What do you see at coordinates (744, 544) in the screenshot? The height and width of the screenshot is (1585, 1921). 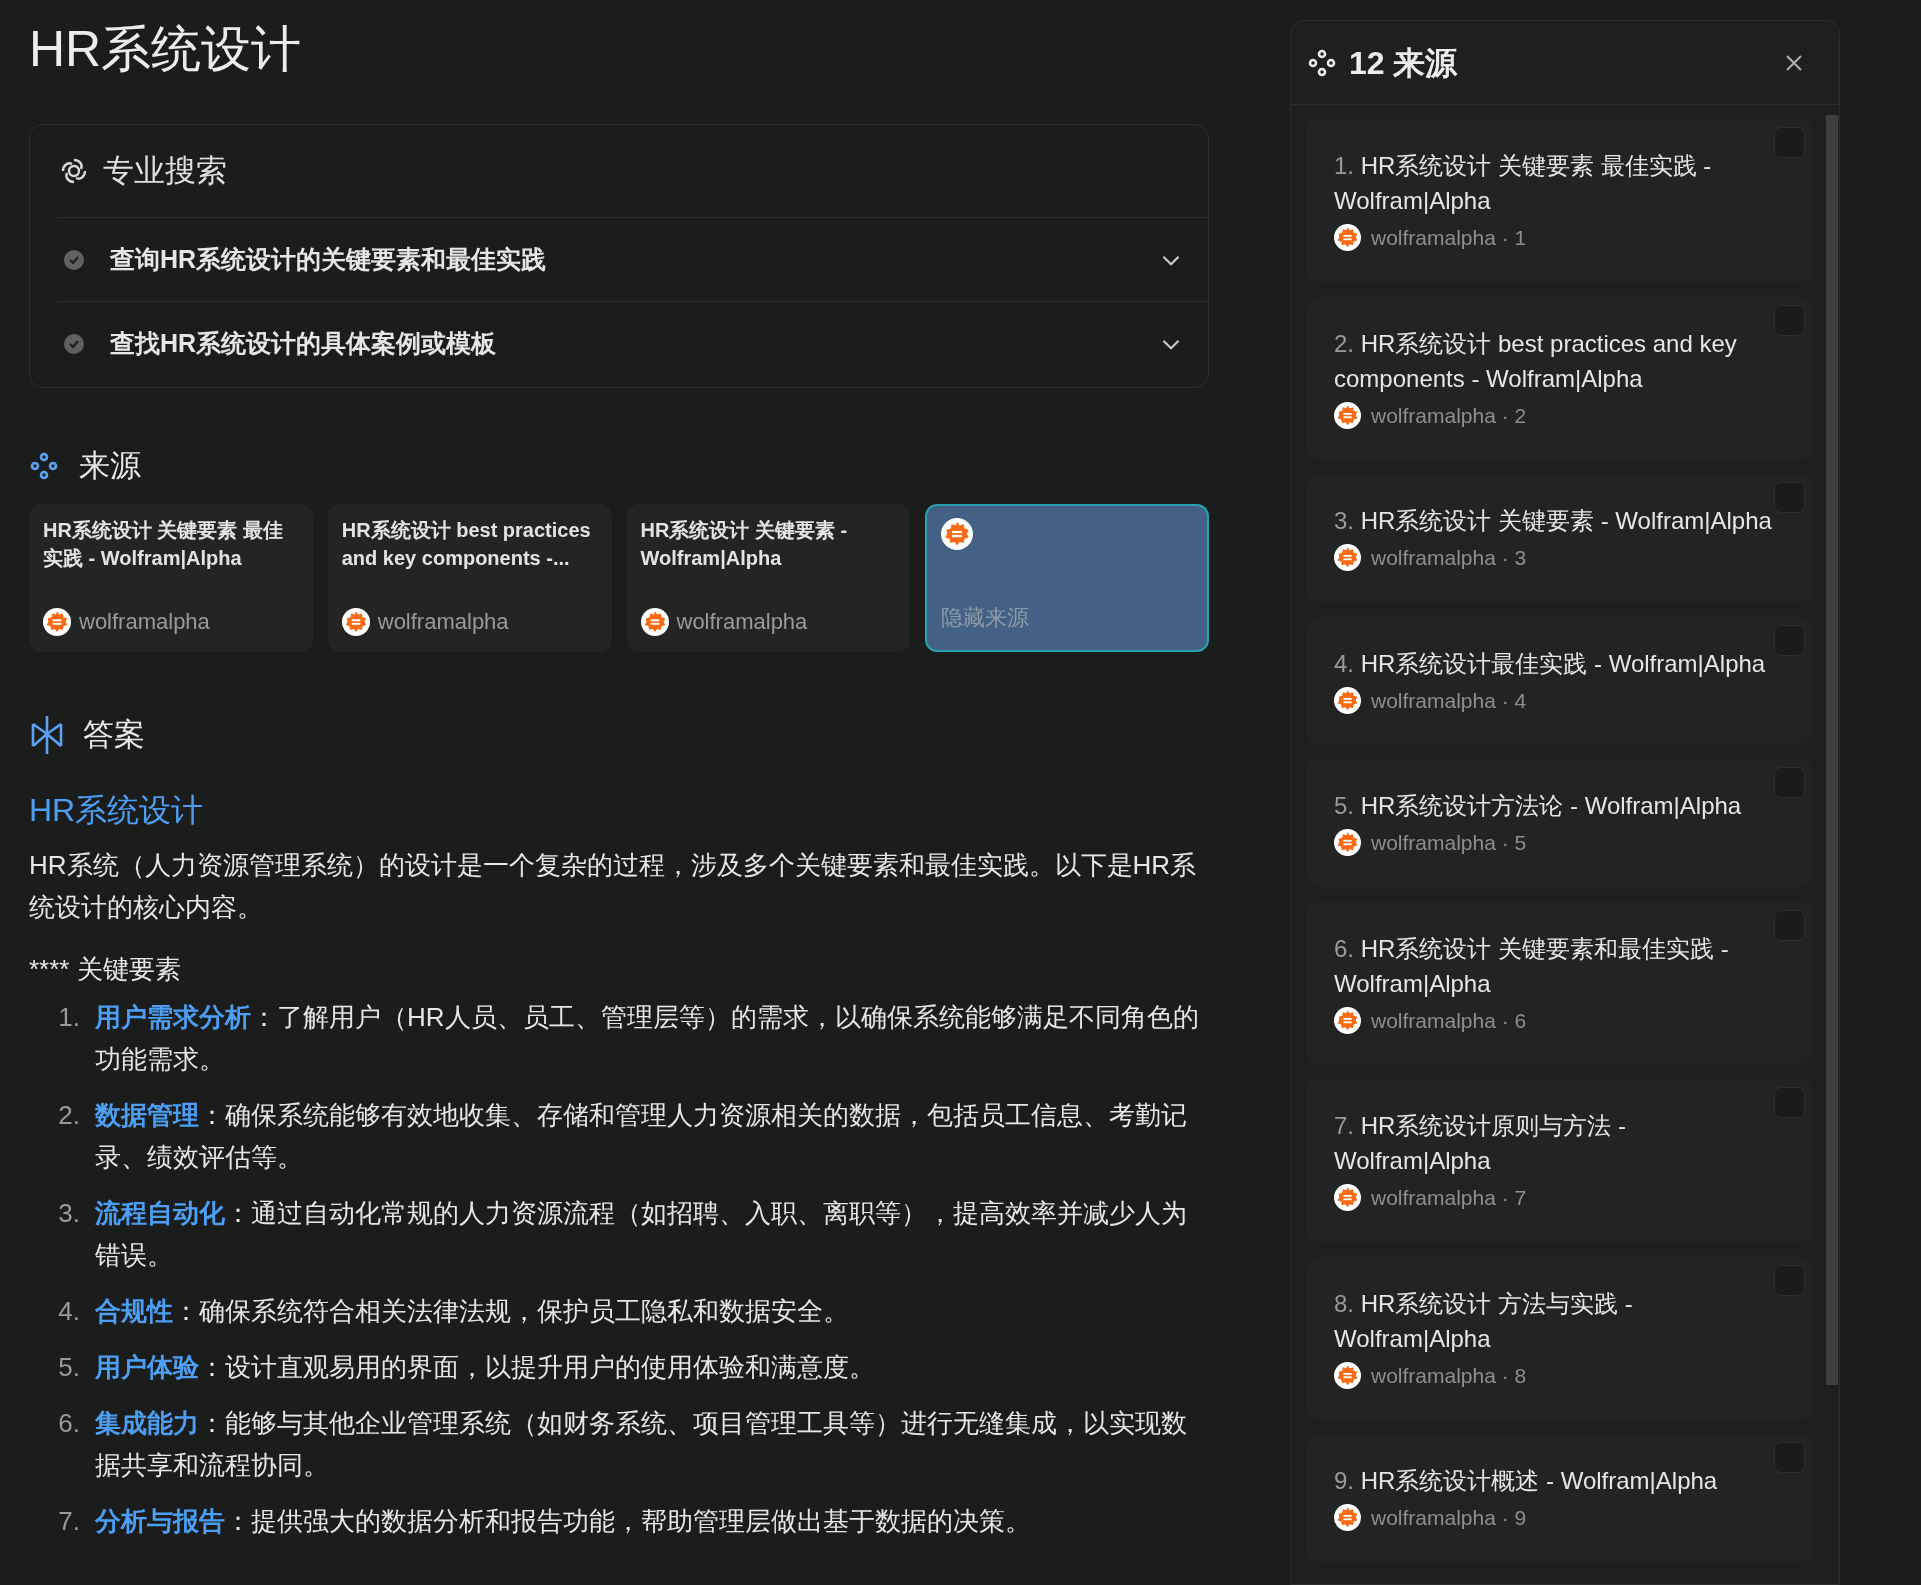 I see `source-title: HR系统设计 关键要素 - Wolfram|Alpha` at bounding box center [744, 544].